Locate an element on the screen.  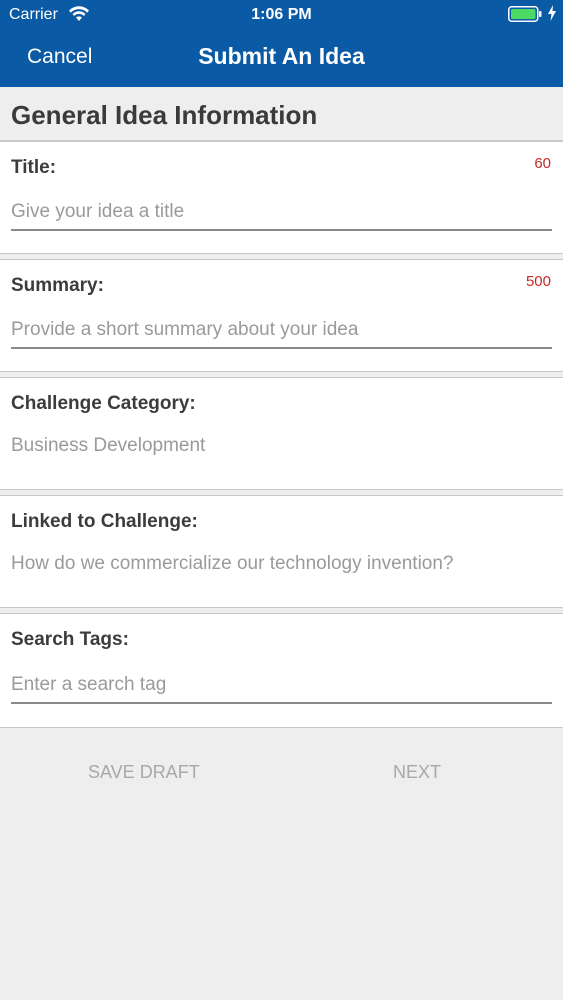
title-char-counter: 60 is located at coordinates (542, 163).